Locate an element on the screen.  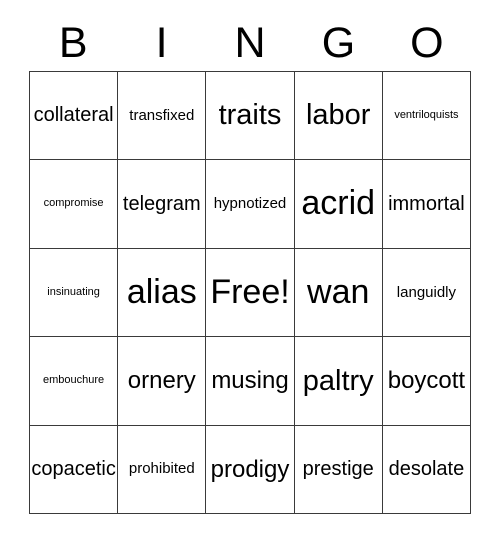
bingo-cell-label: copacetic is located at coordinates (73, 468).